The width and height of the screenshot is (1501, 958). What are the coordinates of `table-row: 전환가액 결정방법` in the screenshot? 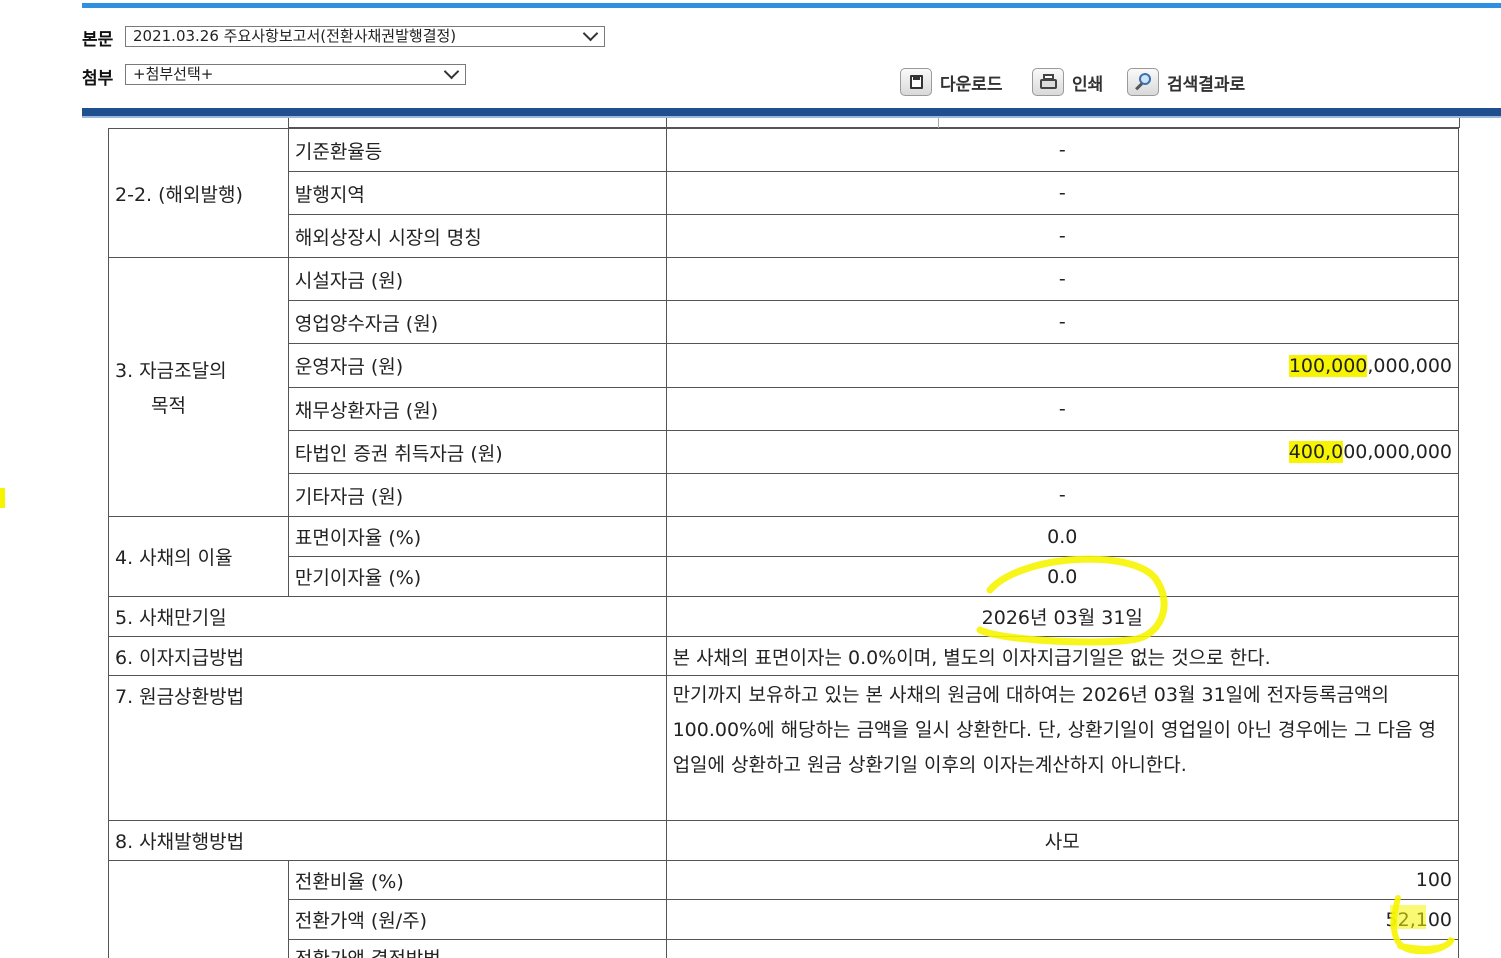 It's located at (784, 948).